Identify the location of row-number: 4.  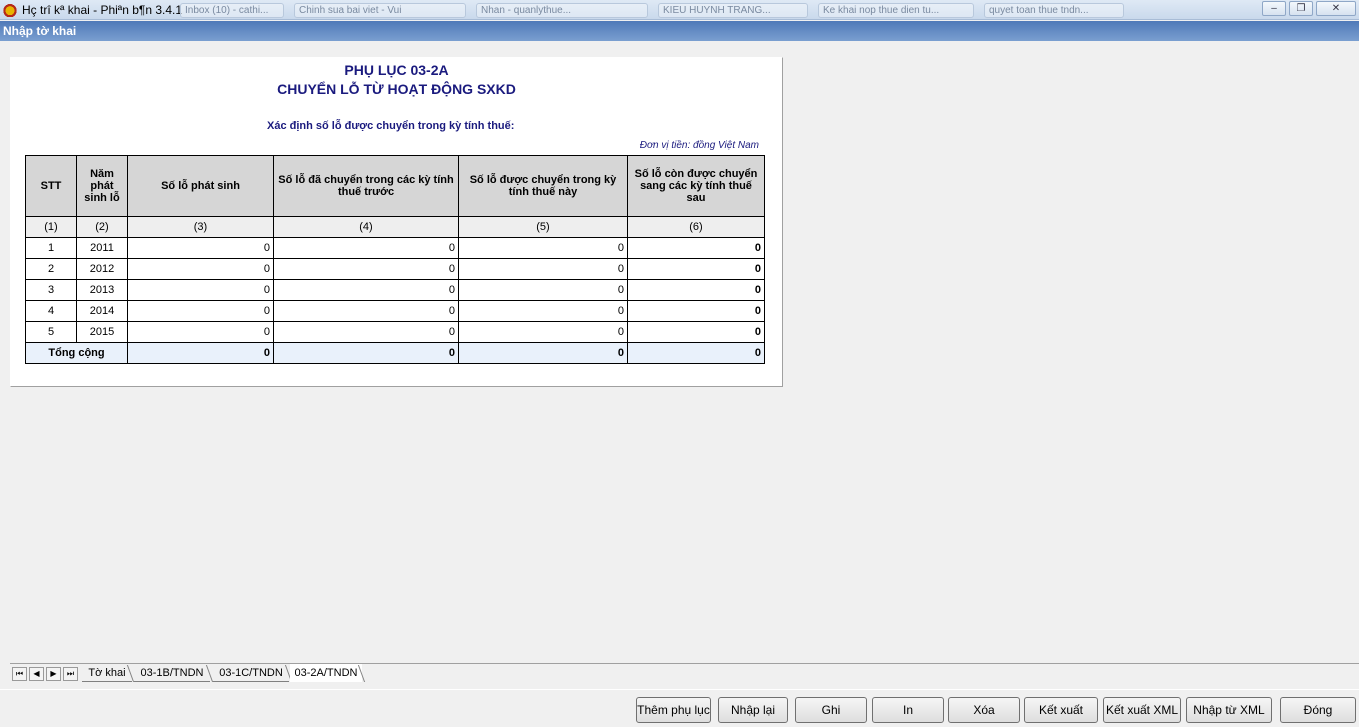
(51, 311).